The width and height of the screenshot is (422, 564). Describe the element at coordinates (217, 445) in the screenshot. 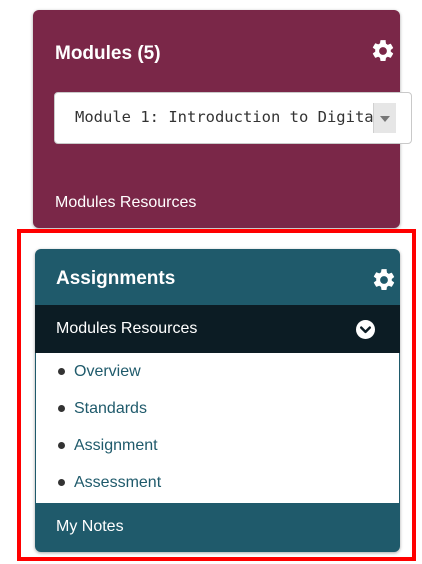

I see `list-item-assignment: Assignment` at that location.